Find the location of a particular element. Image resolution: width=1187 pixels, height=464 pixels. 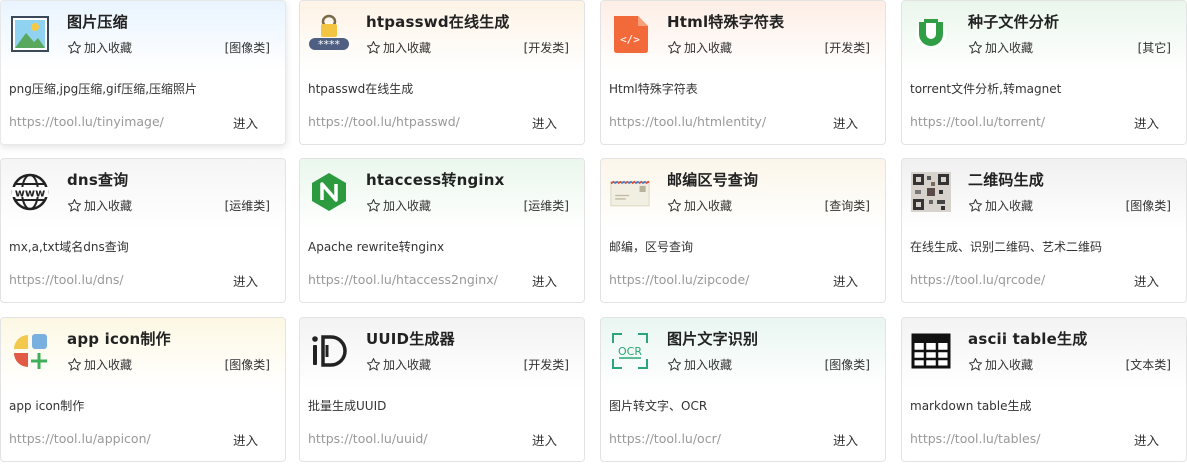

tool-title: dns查询 is located at coordinates (97, 179).